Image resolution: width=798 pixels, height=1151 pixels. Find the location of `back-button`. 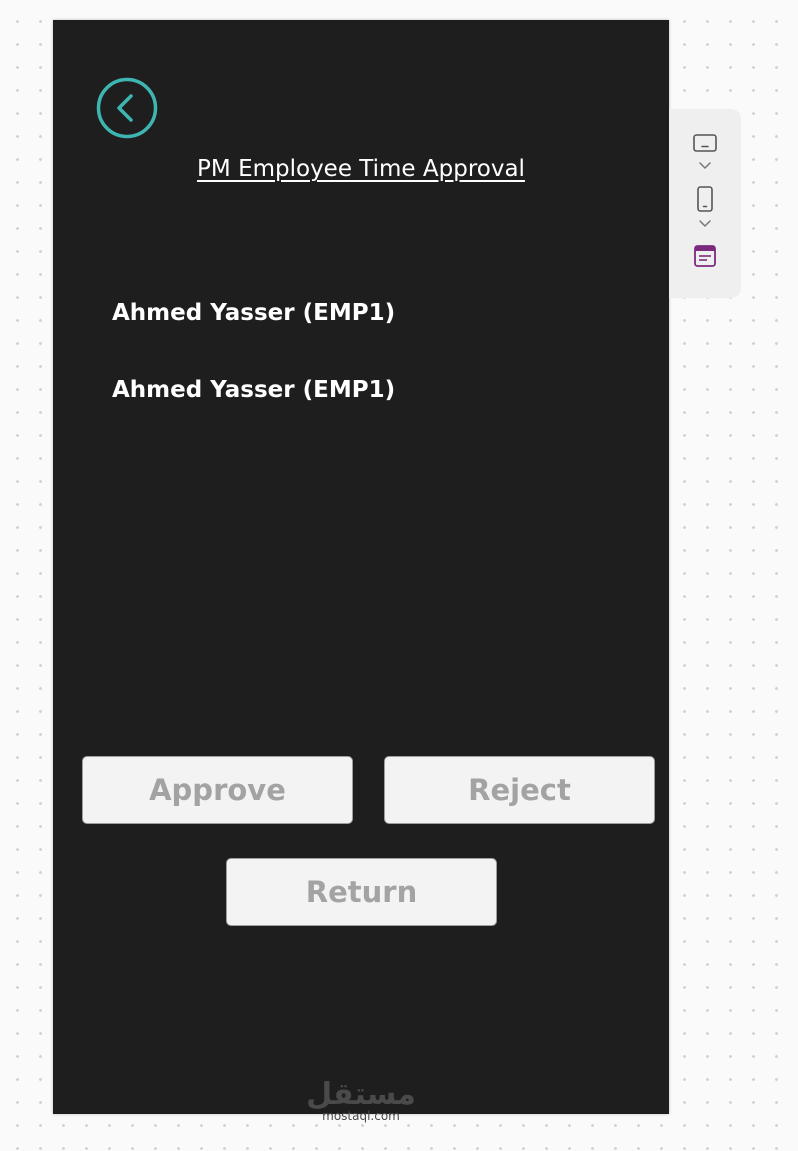

back-button is located at coordinates (127, 108).